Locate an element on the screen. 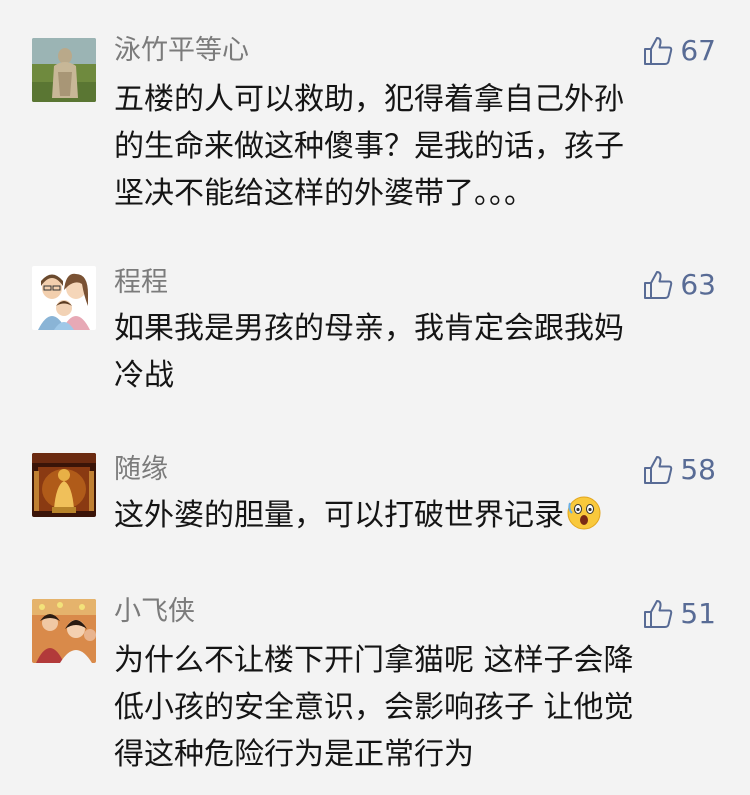  comment-author: 程程 is located at coordinates (141, 283).